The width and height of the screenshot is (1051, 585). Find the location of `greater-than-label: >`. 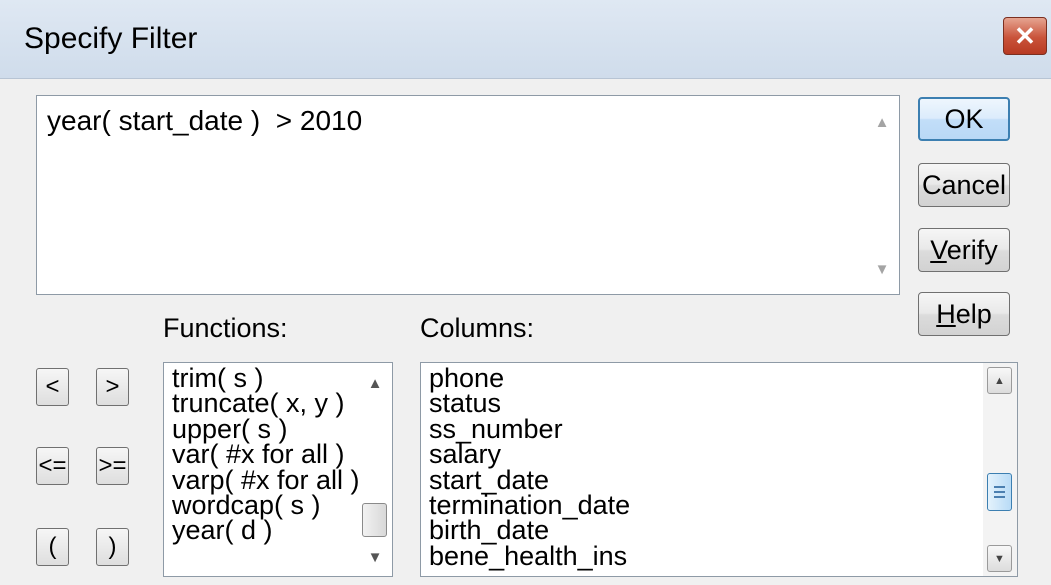

greater-than-label: > is located at coordinates (112, 386).